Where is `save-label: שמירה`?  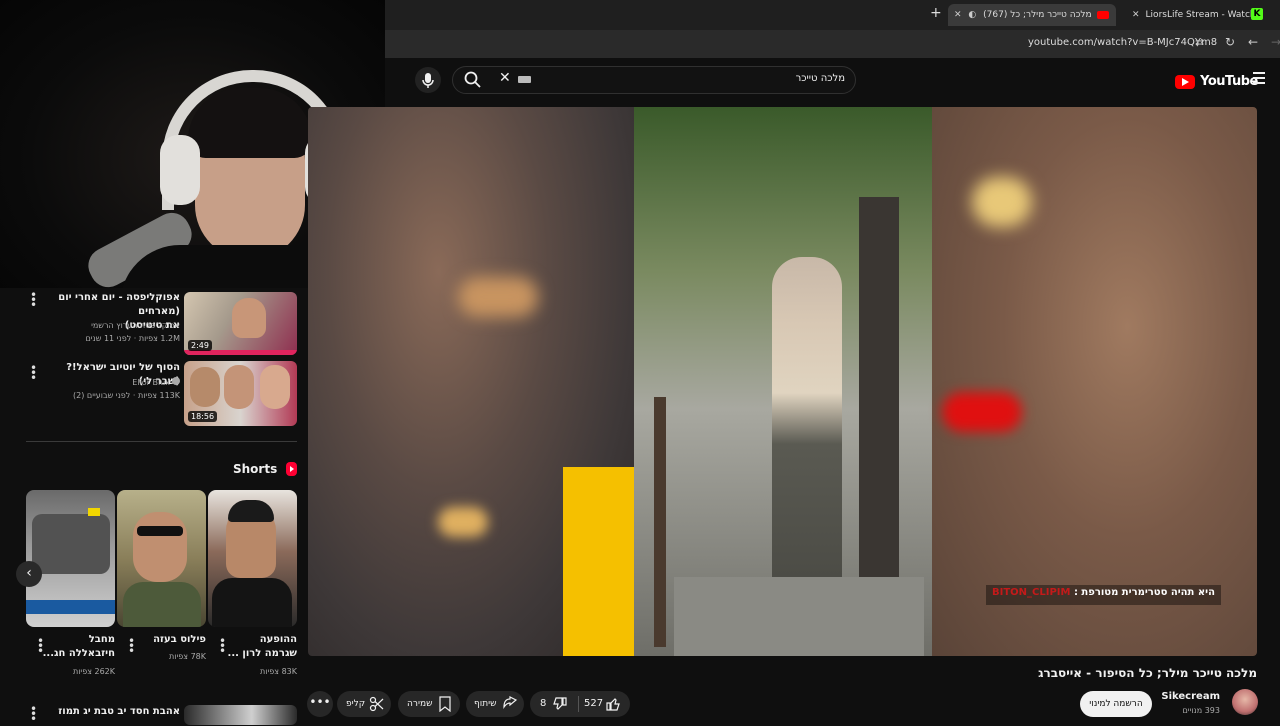
save-label: שמירה is located at coordinates (420, 704).